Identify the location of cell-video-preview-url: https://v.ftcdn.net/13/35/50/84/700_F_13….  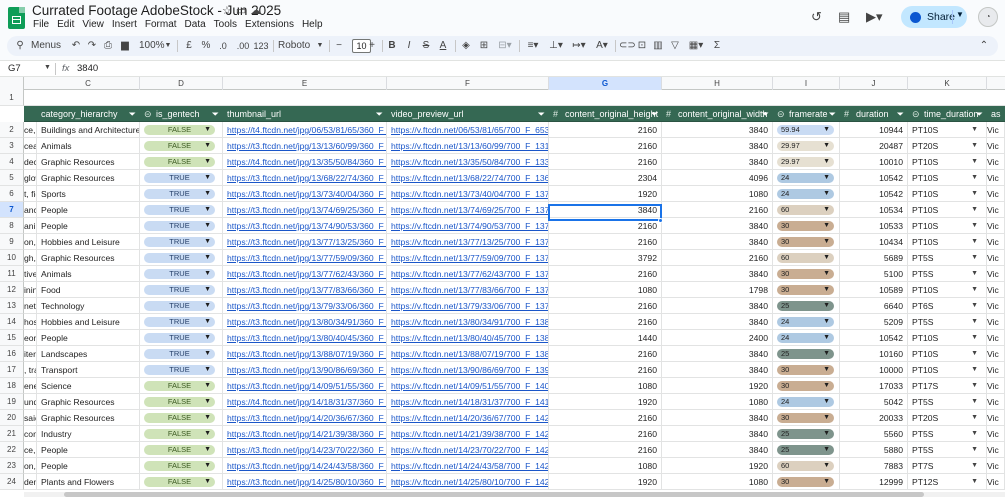
(468, 162).